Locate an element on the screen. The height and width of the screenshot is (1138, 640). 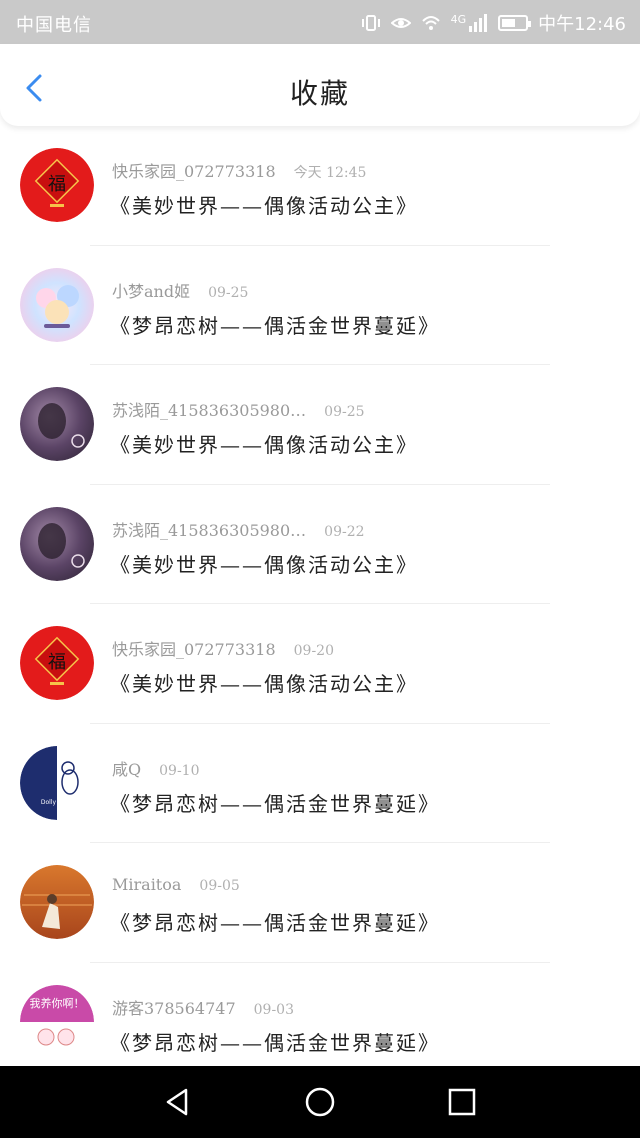
item-meta: 快乐家园_072773318 今天 12:45 is located at coordinates (239, 170).